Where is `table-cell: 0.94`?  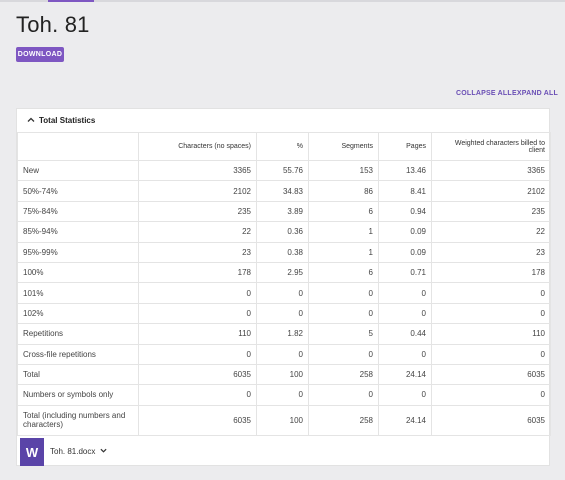 table-cell: 0.94 is located at coordinates (405, 211).